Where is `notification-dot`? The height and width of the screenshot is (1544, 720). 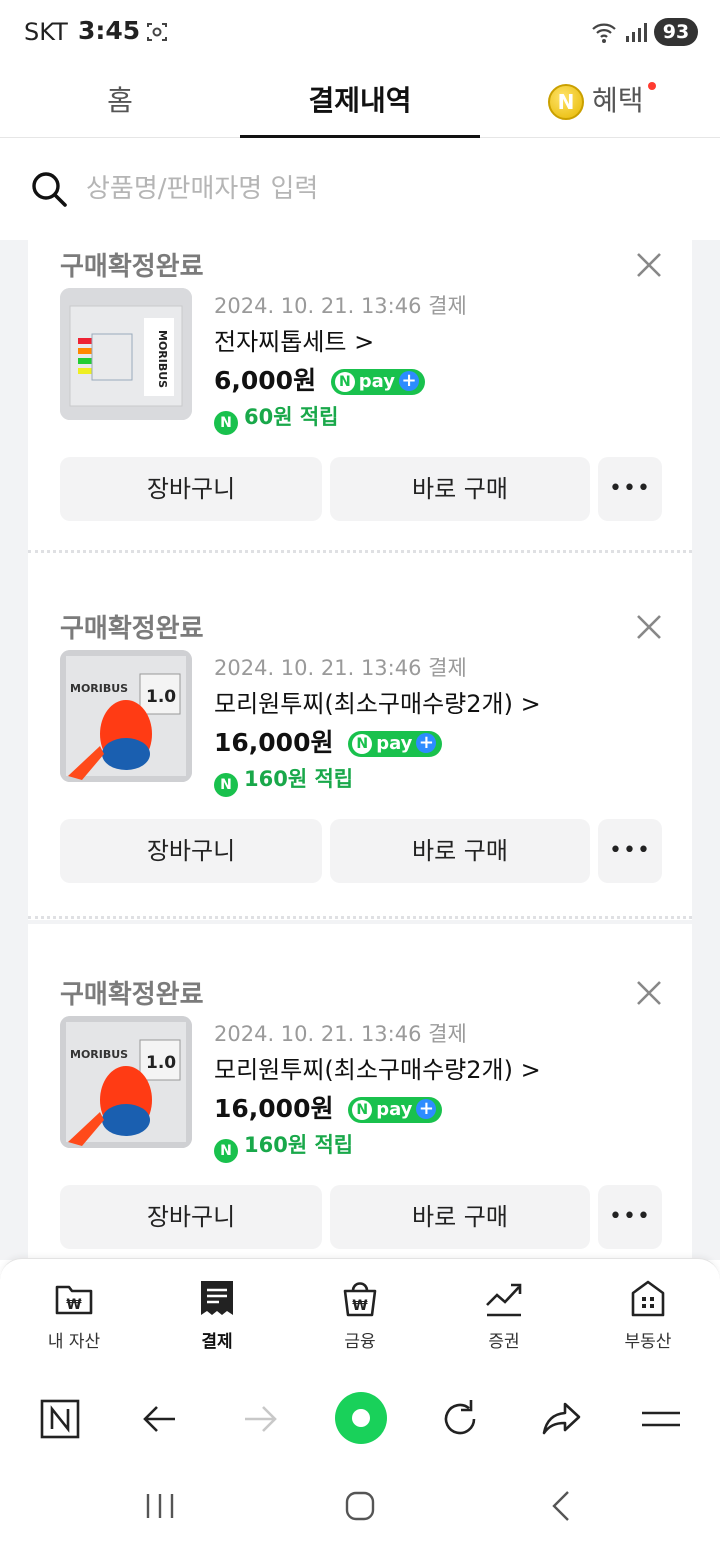 notification-dot is located at coordinates (652, 86).